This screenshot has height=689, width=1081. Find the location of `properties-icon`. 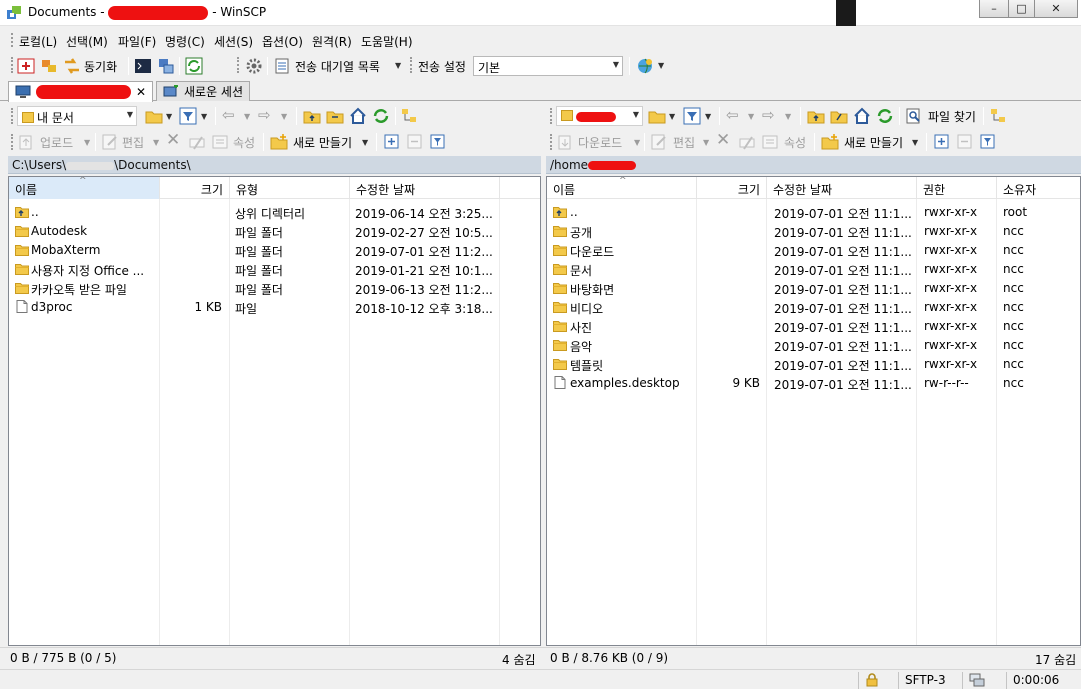

properties-icon is located at coordinates (220, 142).